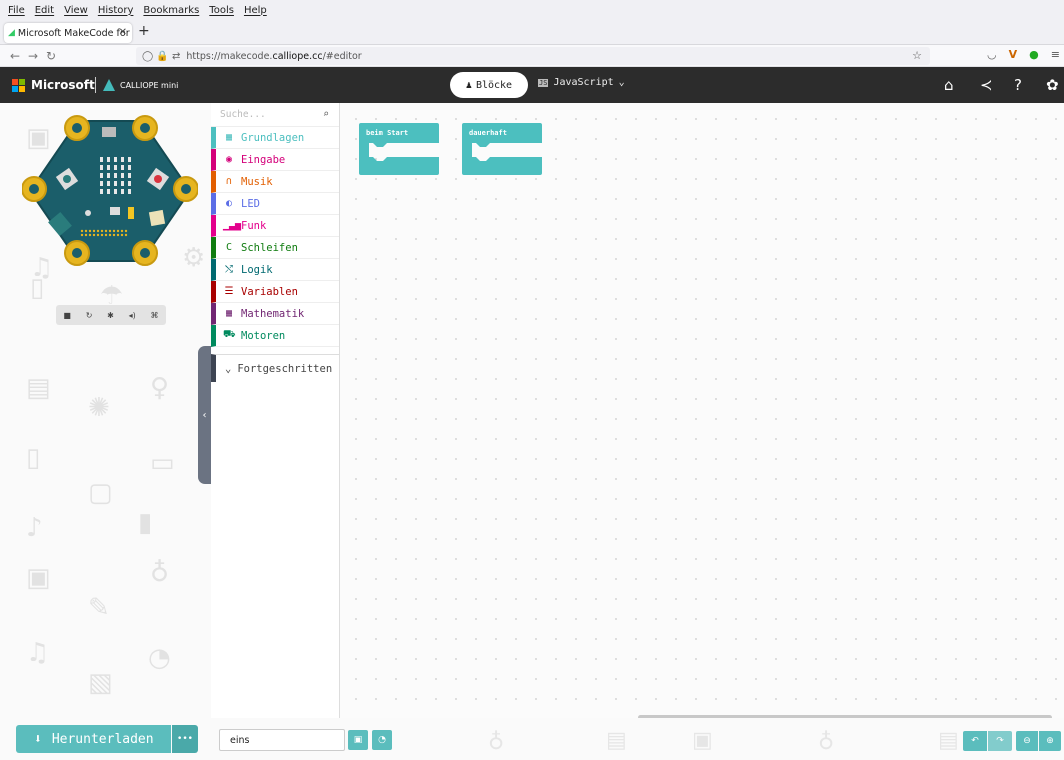  What do you see at coordinates (221, 10) in the screenshot?
I see `menu-tools: Tools` at bounding box center [221, 10].